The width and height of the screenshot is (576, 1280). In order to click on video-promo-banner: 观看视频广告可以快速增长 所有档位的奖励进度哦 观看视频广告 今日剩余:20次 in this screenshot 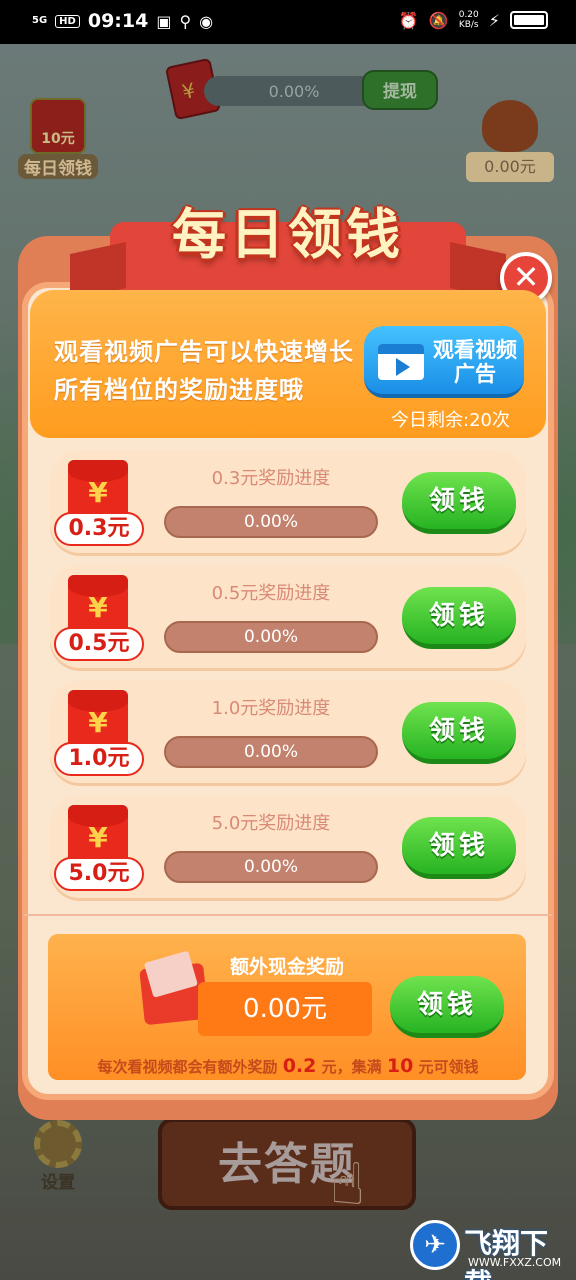, I will do `click(288, 364)`.